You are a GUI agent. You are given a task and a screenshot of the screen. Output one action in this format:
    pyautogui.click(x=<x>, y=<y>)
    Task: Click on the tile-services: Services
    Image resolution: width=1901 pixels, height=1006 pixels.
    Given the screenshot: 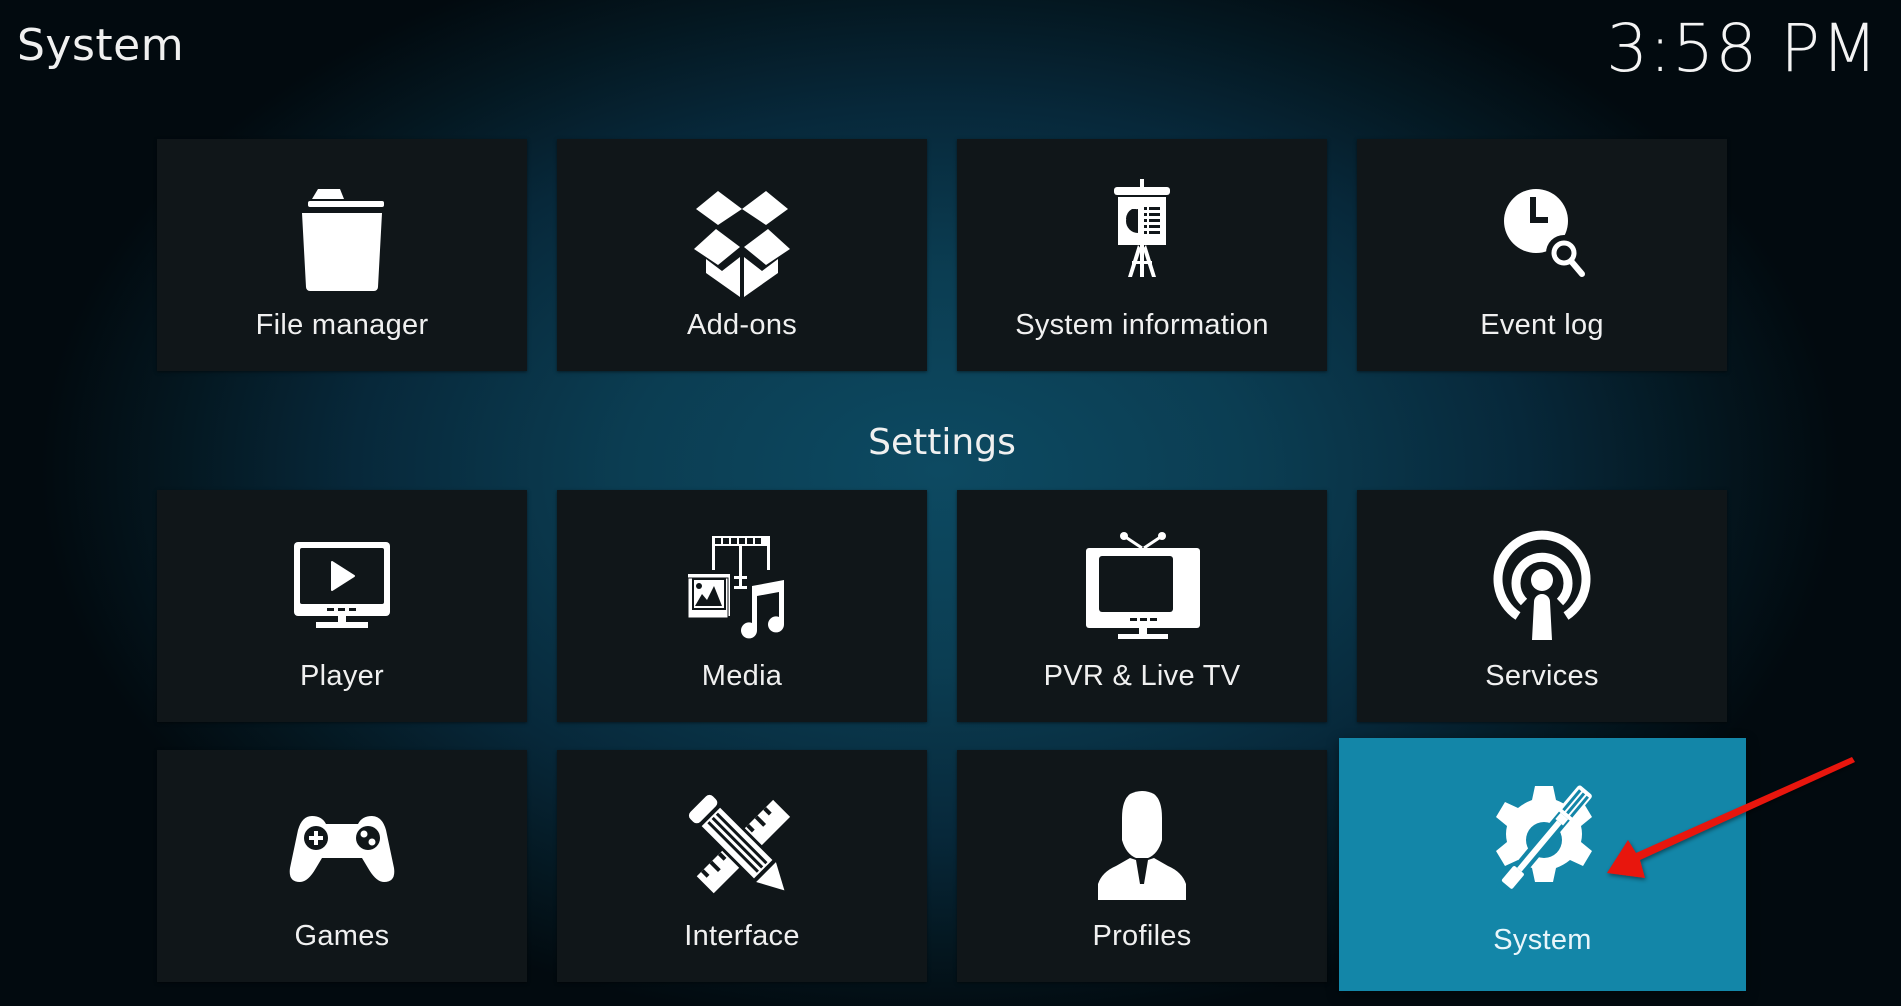 What is the action you would take?
    pyautogui.click(x=1542, y=606)
    